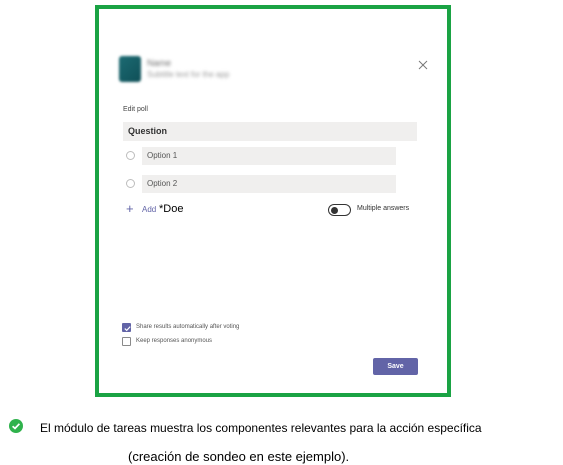 The image size is (563, 465). Describe the element at coordinates (16, 426) in the screenshot. I see `check-circle-icon` at that location.